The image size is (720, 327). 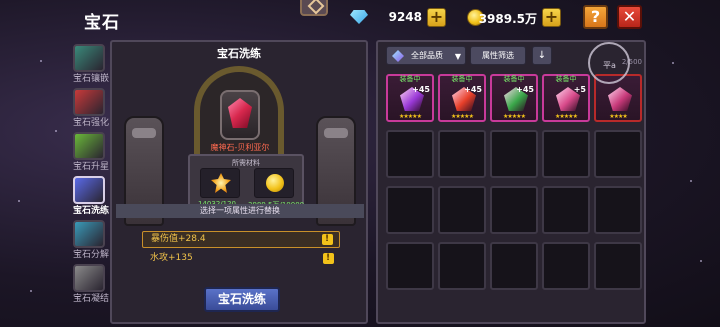 I want to click on refine-panel-title: 宝石洗练, so click(x=239, y=53).